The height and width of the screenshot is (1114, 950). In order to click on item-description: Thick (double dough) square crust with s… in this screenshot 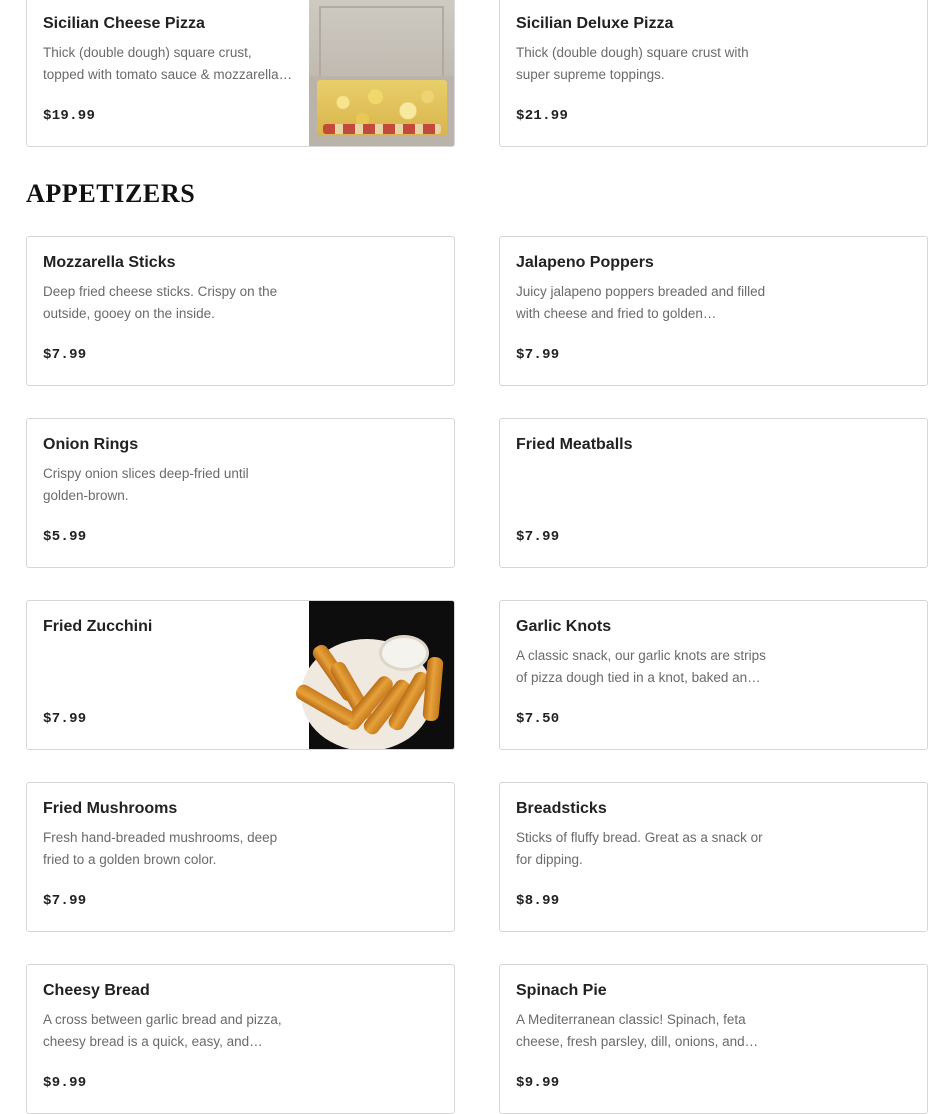, I will do `click(632, 63)`.